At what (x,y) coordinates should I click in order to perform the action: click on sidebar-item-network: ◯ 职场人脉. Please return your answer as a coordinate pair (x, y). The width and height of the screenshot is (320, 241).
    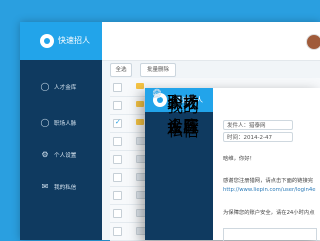
    Looking at the image, I should click on (61, 124).